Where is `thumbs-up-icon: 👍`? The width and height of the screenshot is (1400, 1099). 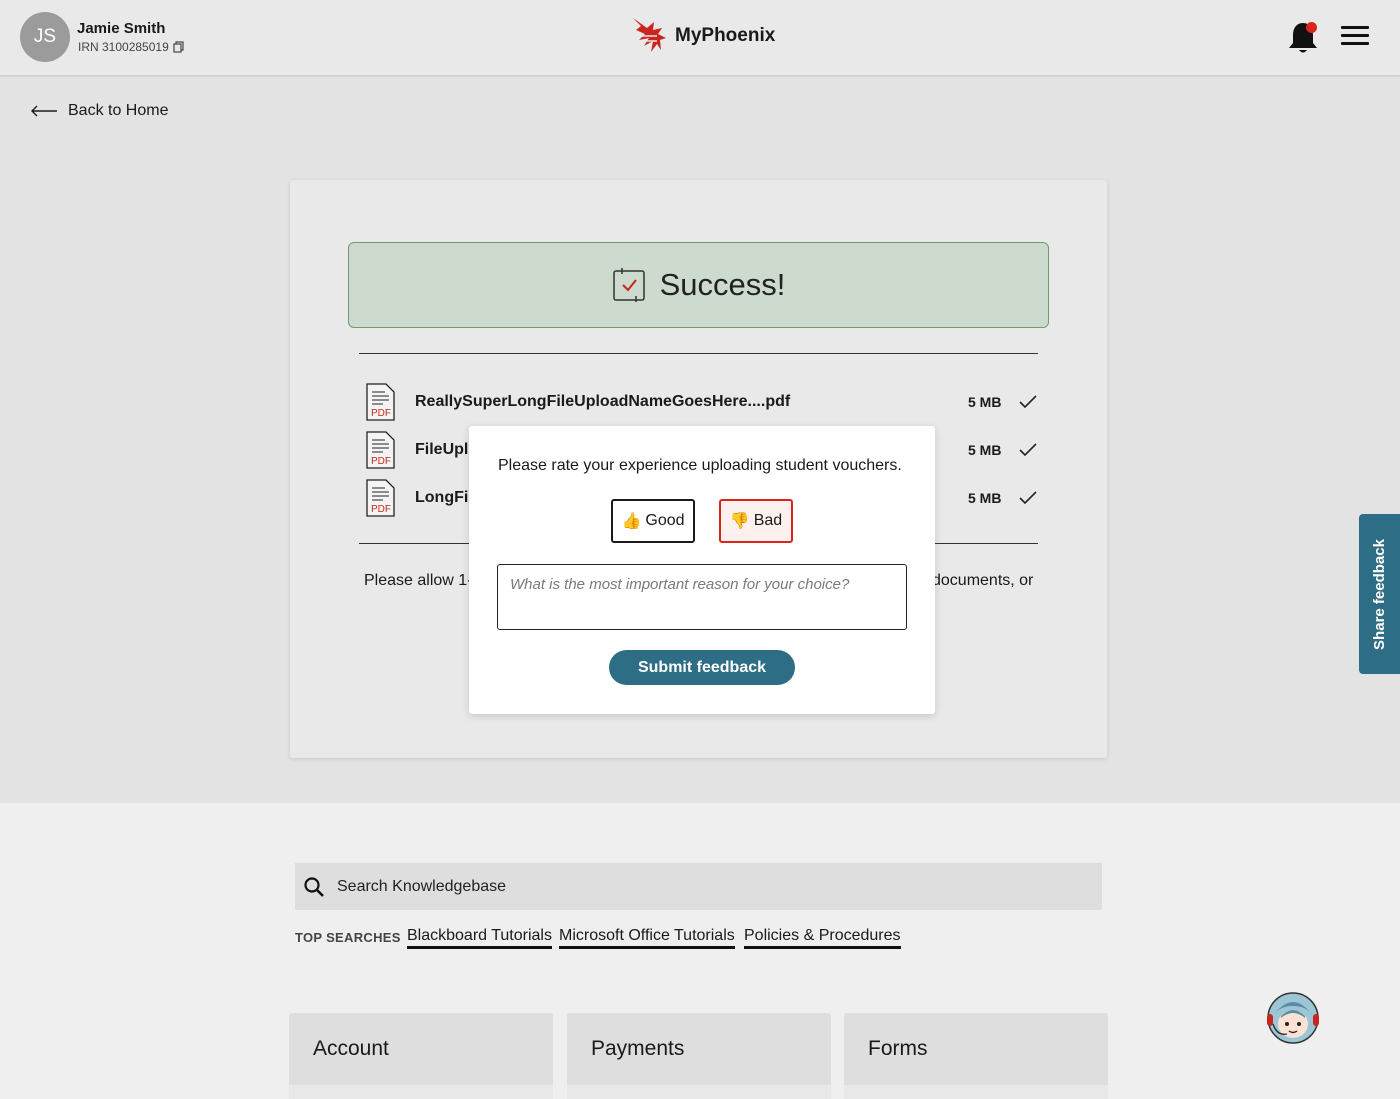 thumbs-up-icon: 👍 is located at coordinates (631, 521).